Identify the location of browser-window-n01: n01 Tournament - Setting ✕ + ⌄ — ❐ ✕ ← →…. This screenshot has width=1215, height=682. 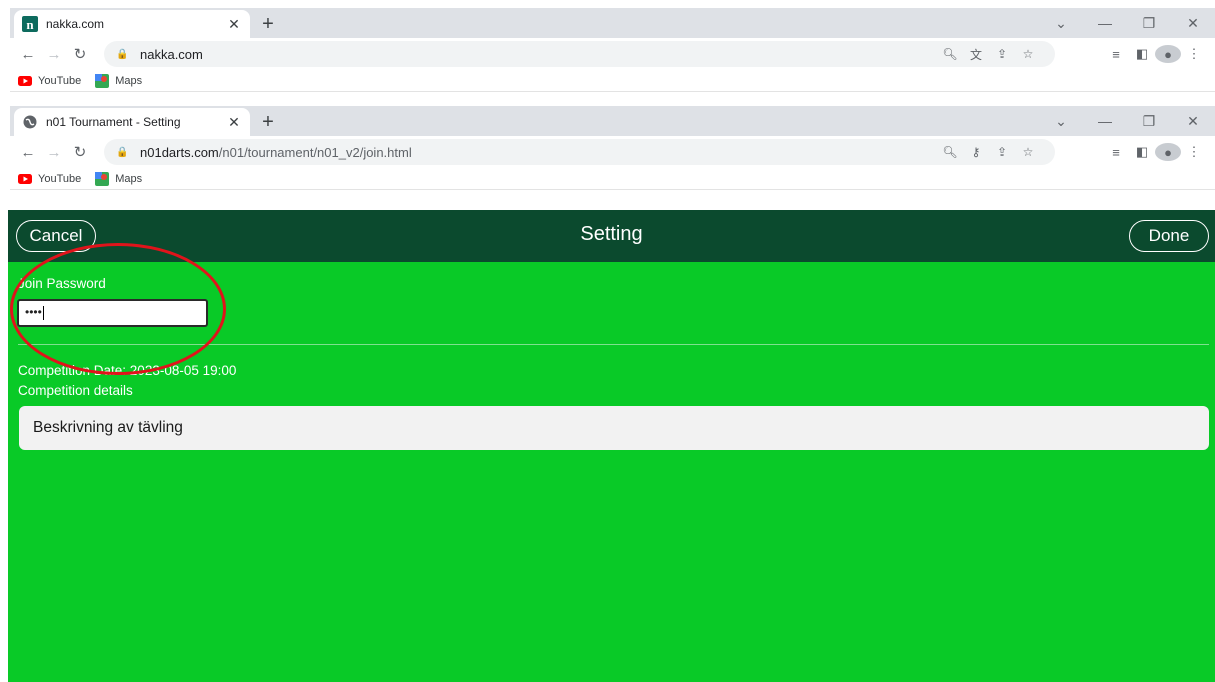
(612, 148).